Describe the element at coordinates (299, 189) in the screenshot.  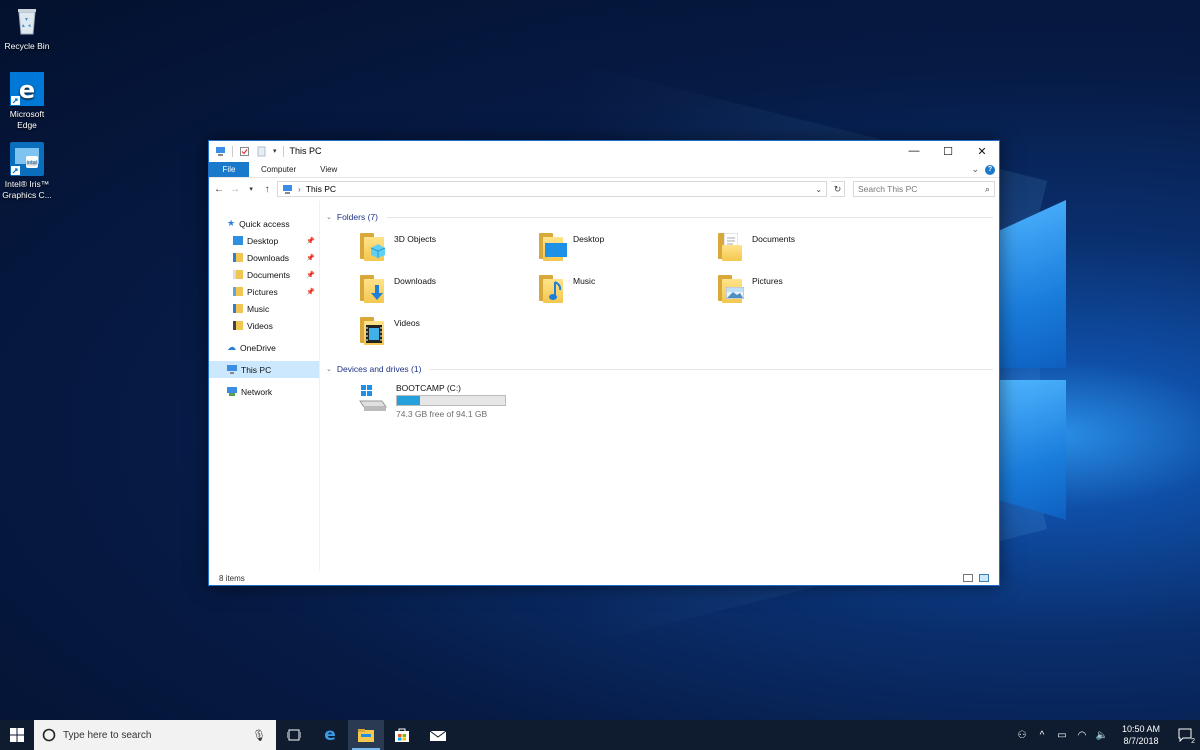
I see `breadcrumb-chevron-icon: ›` at that location.